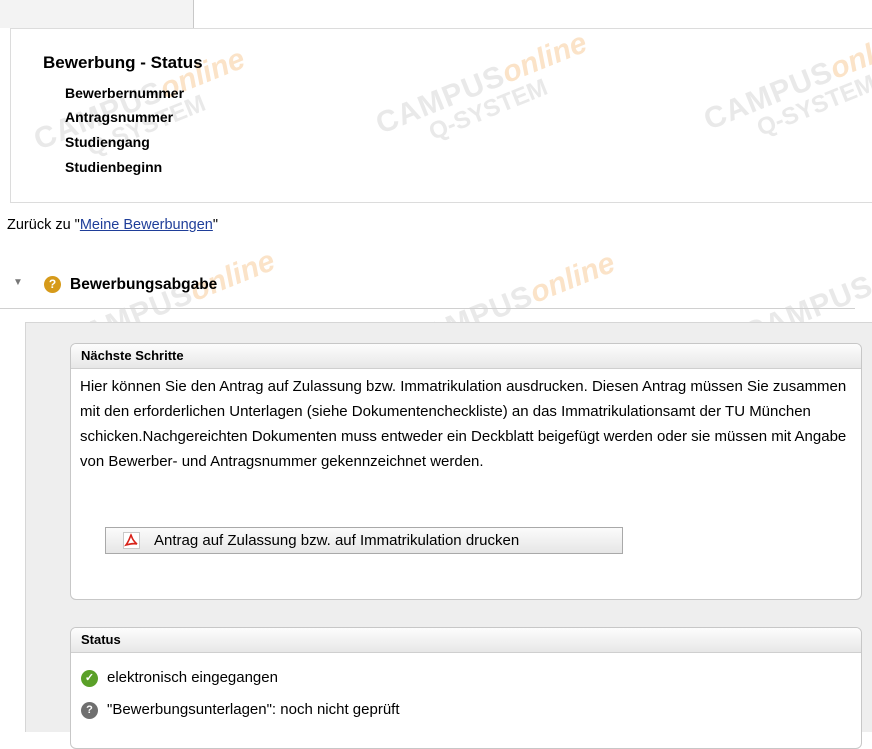 This screenshot has height=749, width=872. What do you see at coordinates (215, 225) in the screenshot?
I see `back-suffix: "` at bounding box center [215, 225].